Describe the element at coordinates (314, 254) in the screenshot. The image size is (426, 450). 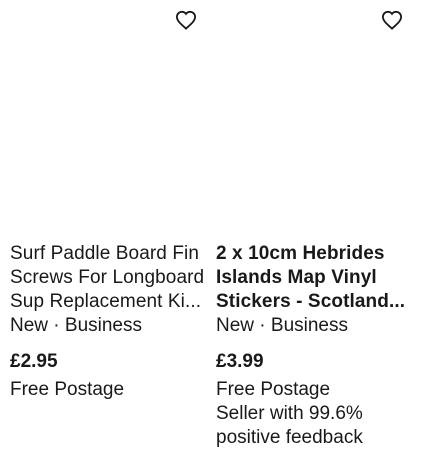
I see `listing-title-line: 2 x 10cm Hebrides` at that location.